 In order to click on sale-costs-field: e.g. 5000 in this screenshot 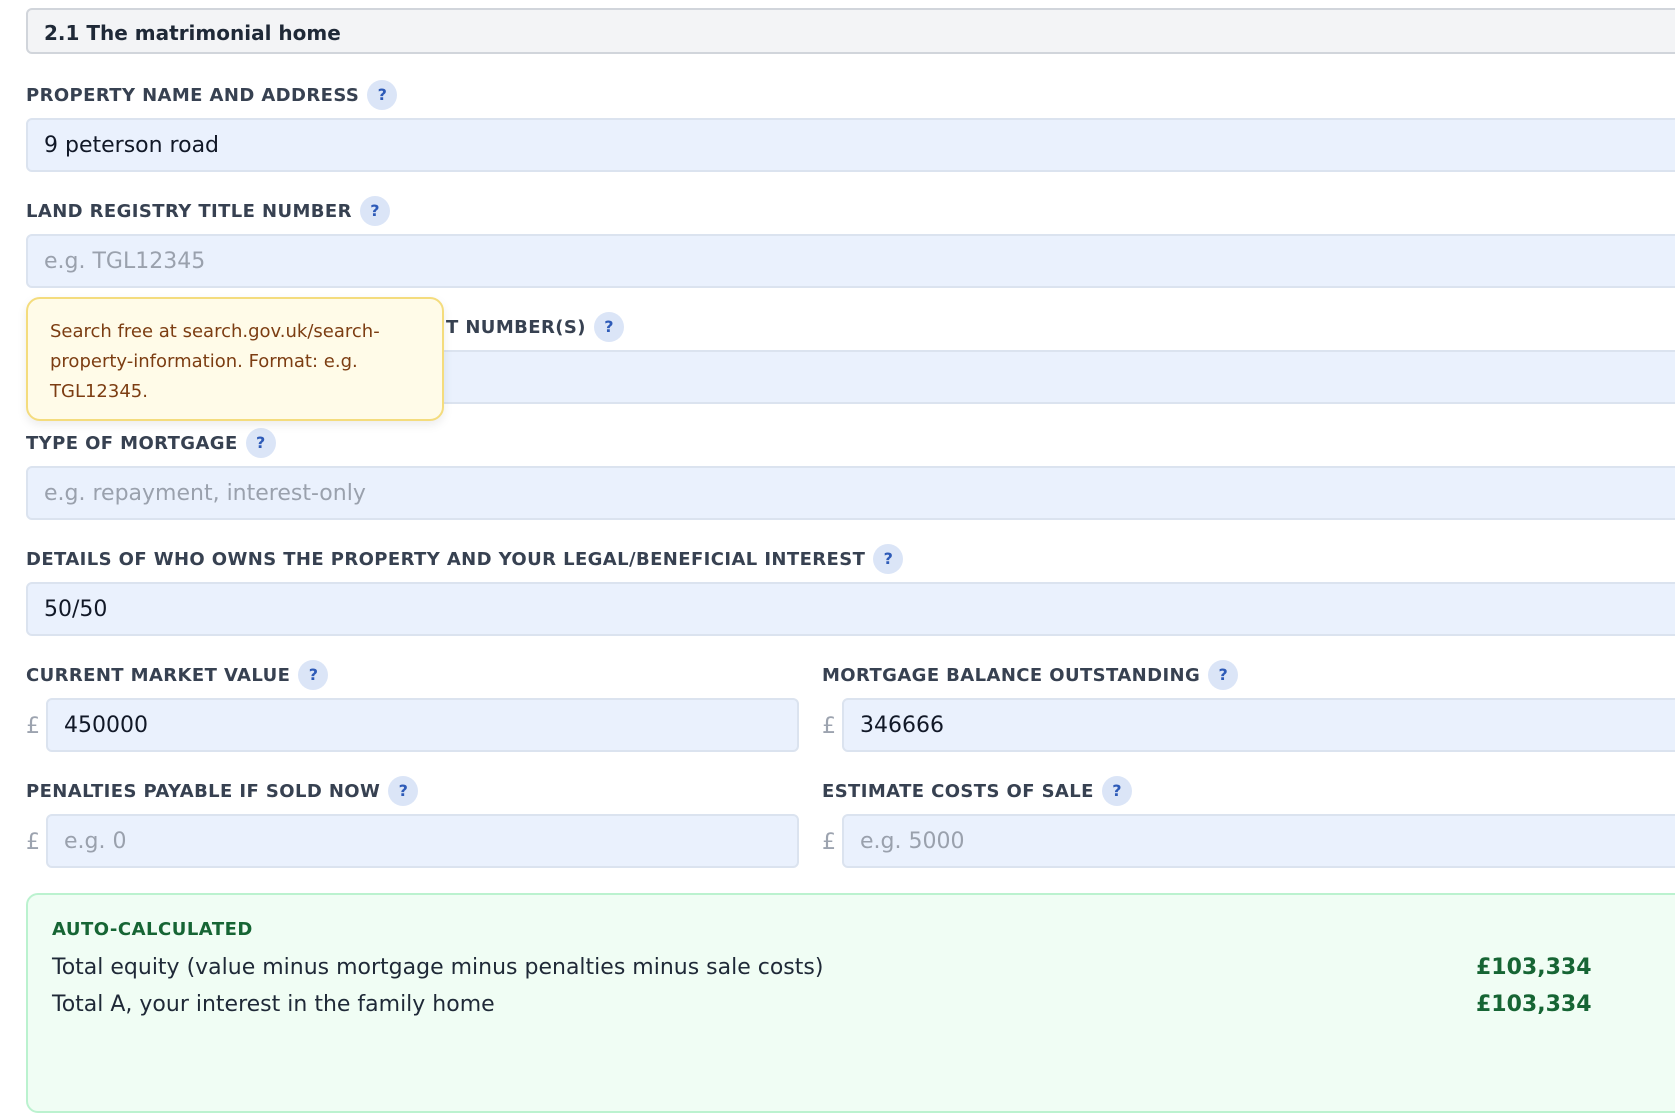, I will do `click(1258, 841)`.